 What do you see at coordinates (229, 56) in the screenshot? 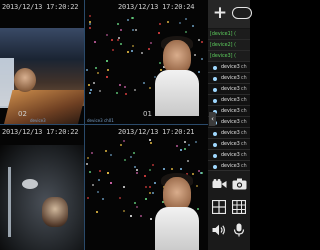
I see `device-group-row: [device3] (` at bounding box center [229, 56].